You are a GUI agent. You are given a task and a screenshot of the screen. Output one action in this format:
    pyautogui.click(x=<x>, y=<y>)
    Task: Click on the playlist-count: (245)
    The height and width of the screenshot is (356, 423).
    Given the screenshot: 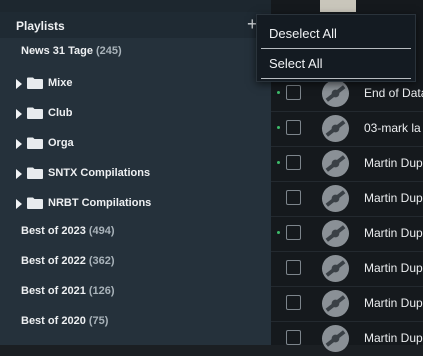 What is the action you would take?
    pyautogui.click(x=109, y=51)
    